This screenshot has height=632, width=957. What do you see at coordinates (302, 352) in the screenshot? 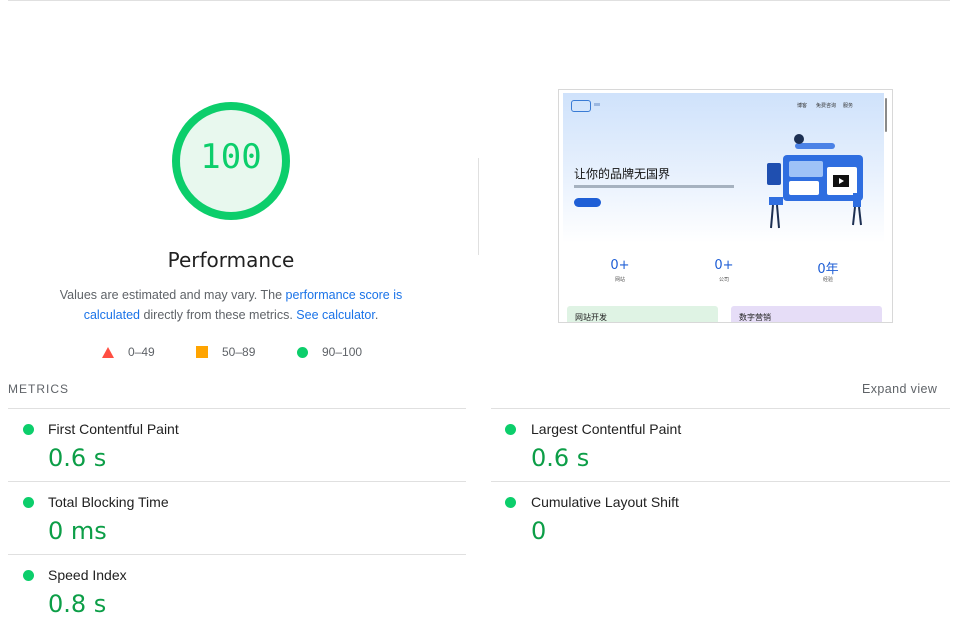
I see `circle-icon` at bounding box center [302, 352].